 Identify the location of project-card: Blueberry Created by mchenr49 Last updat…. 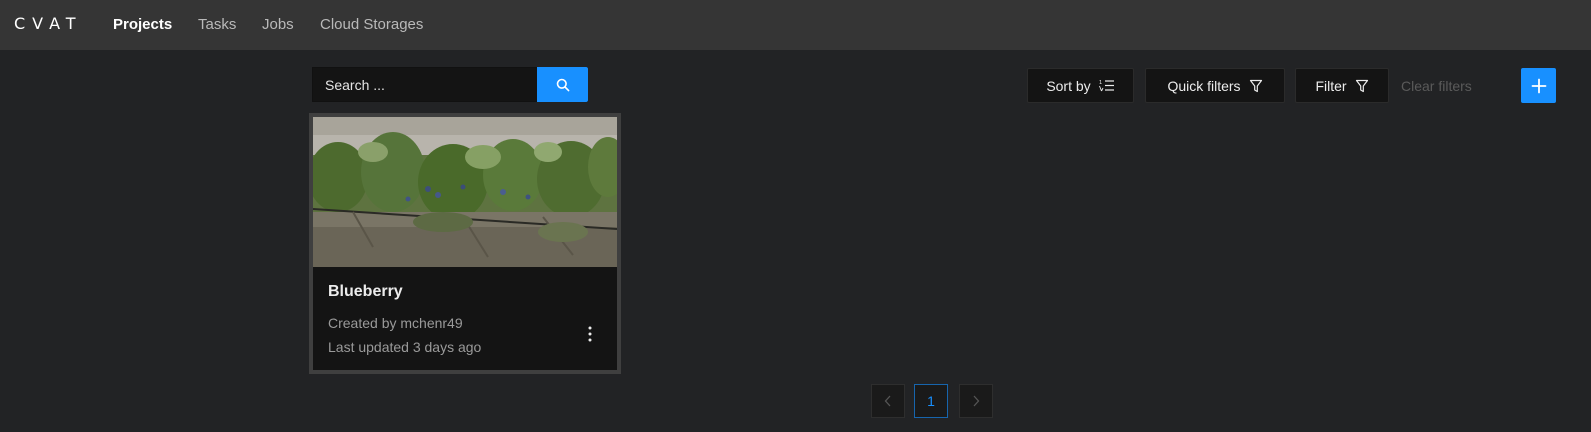
(465, 243).